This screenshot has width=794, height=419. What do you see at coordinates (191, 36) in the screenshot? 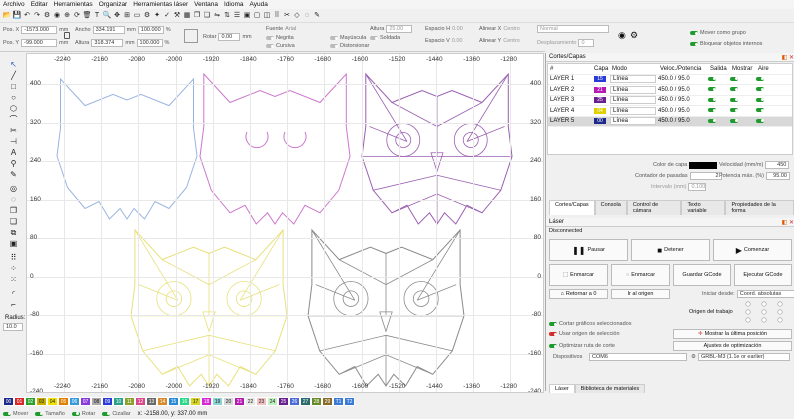
I see `anchor-grid-icon` at bounding box center [191, 36].